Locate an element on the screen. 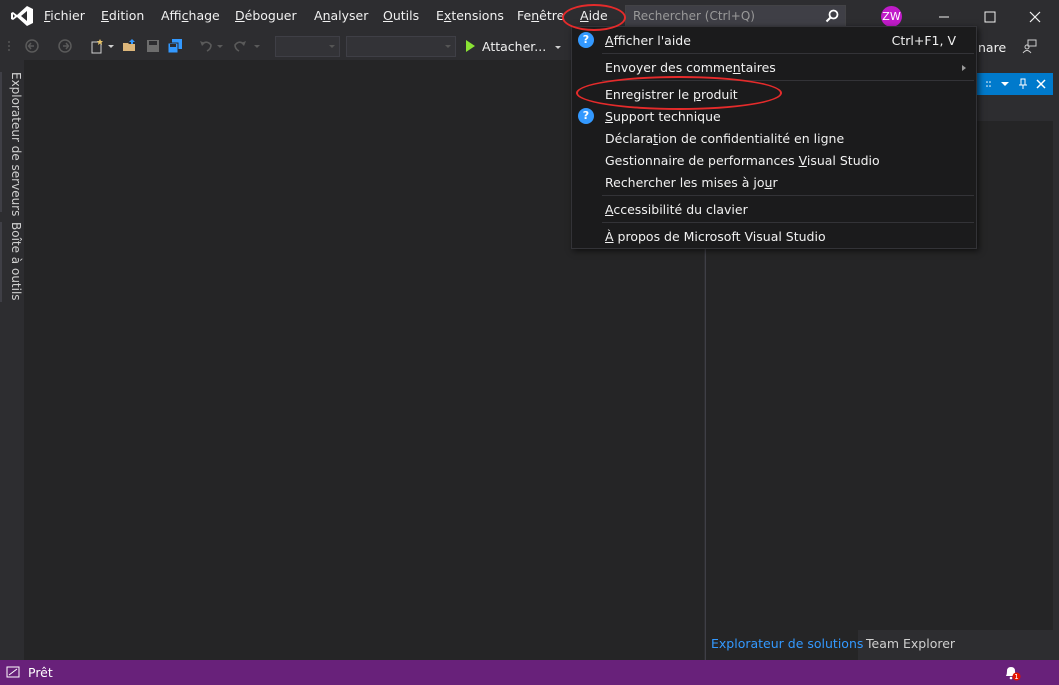 The height and width of the screenshot is (685, 1059). status-text: Prêt is located at coordinates (40, 672).